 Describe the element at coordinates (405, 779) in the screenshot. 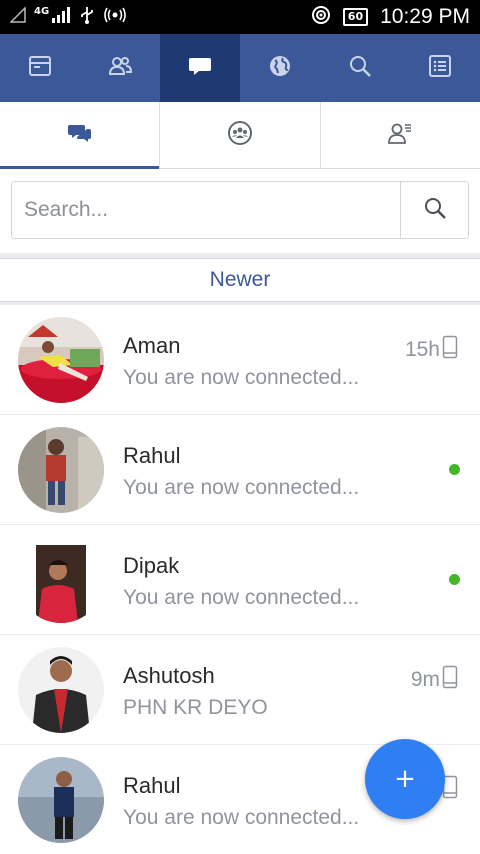

I see `compose-message-button: +` at that location.